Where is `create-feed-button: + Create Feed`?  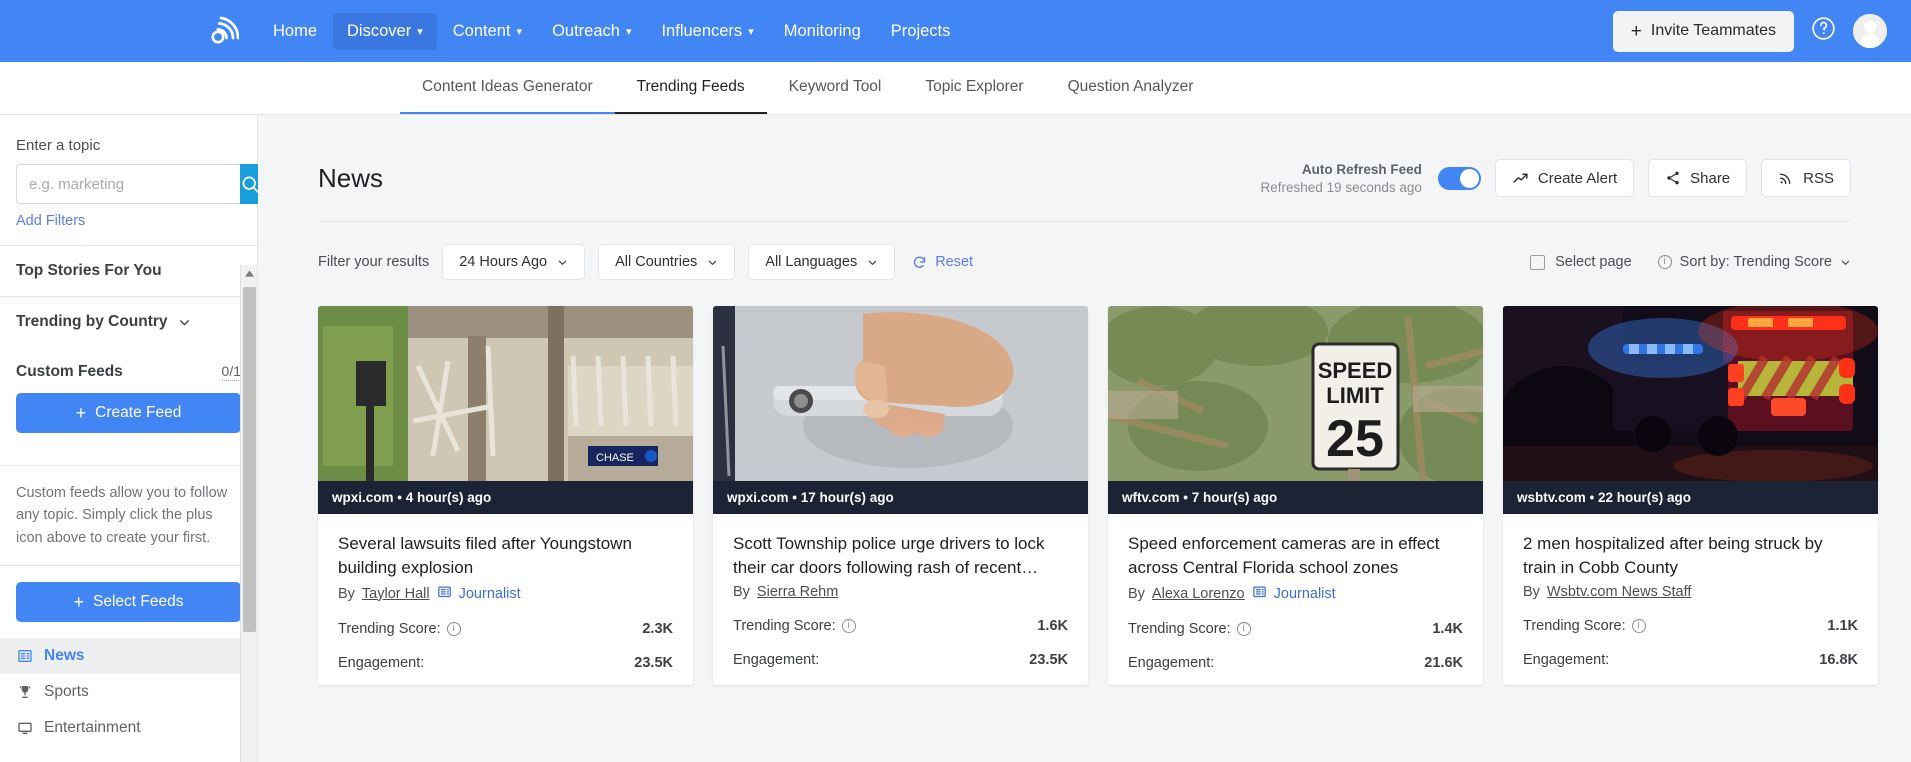
create-feed-button: + Create Feed is located at coordinates (128, 413).